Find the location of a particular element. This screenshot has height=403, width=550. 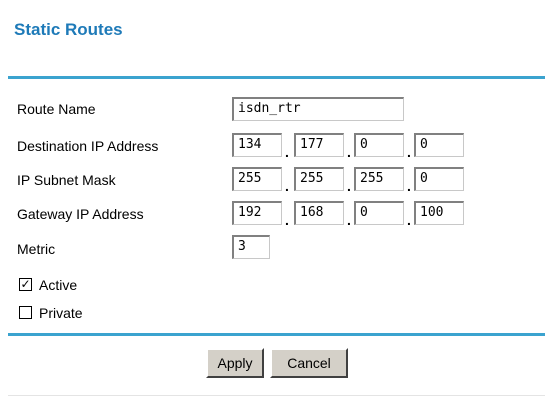

destination-ip-octet-4: 0 is located at coordinates (439, 145).